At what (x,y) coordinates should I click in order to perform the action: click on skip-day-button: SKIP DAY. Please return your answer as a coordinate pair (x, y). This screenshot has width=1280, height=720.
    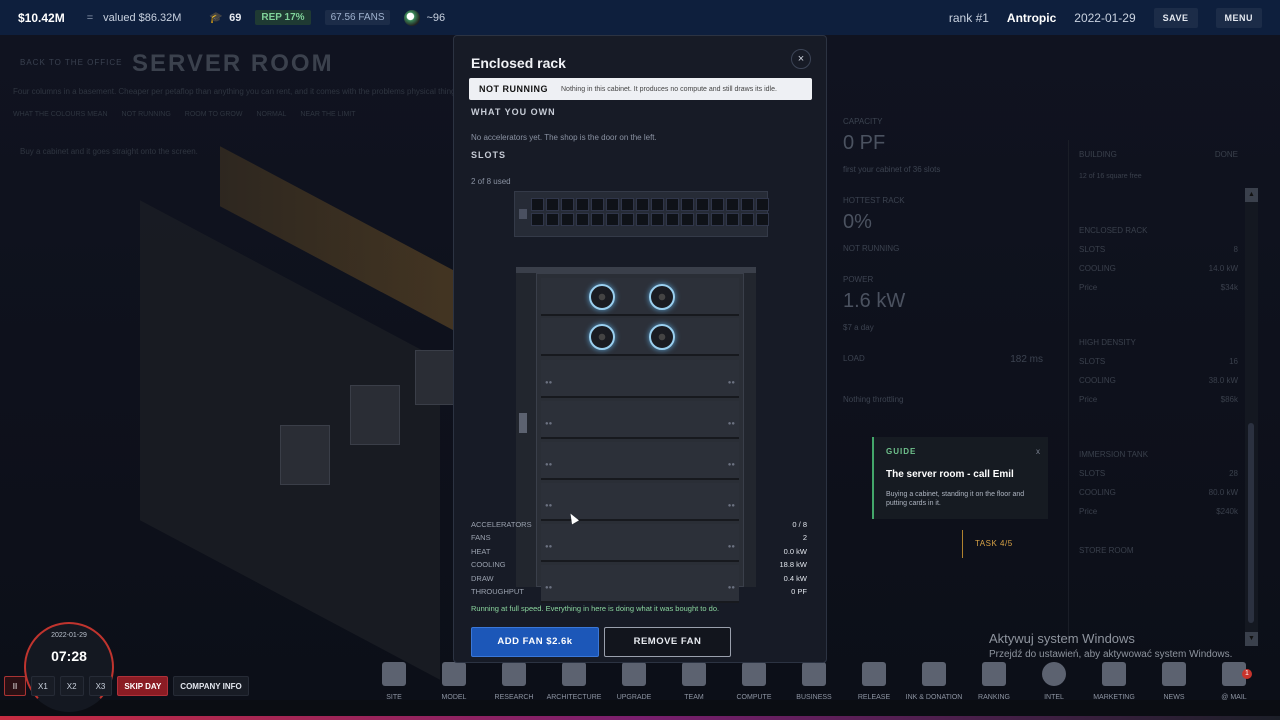
    Looking at the image, I should click on (143, 686).